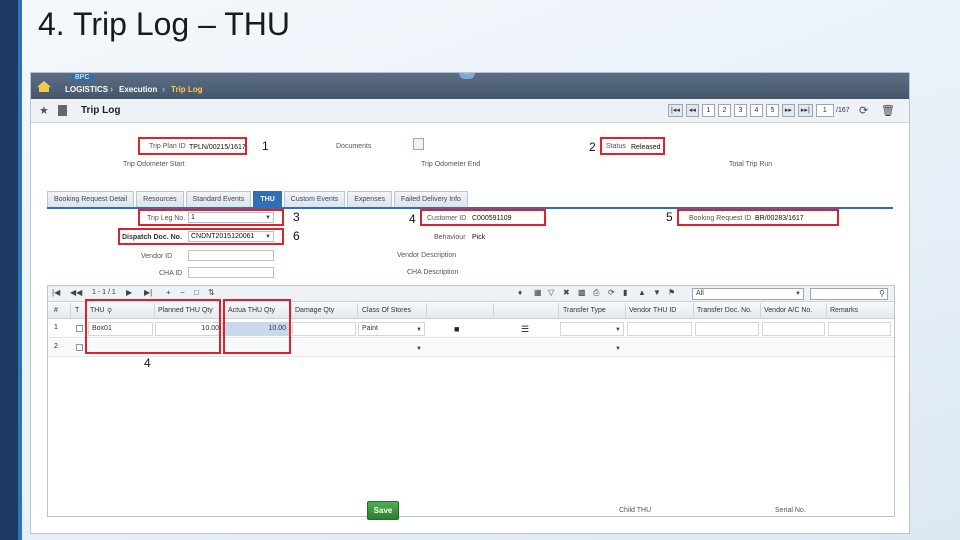 Image resolution: width=960 pixels, height=540 pixels. Describe the element at coordinates (231, 272) in the screenshot. I see `cha-id-input` at that location.